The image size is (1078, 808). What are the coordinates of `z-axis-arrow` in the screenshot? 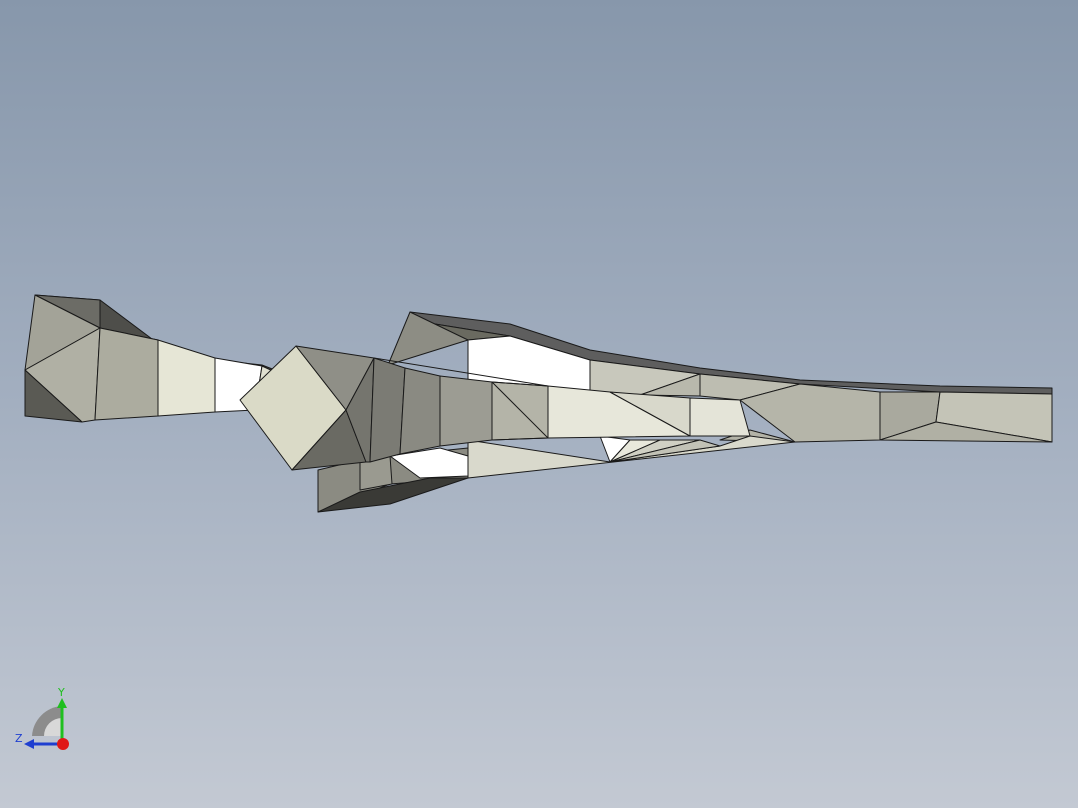 It's located at (29, 744).